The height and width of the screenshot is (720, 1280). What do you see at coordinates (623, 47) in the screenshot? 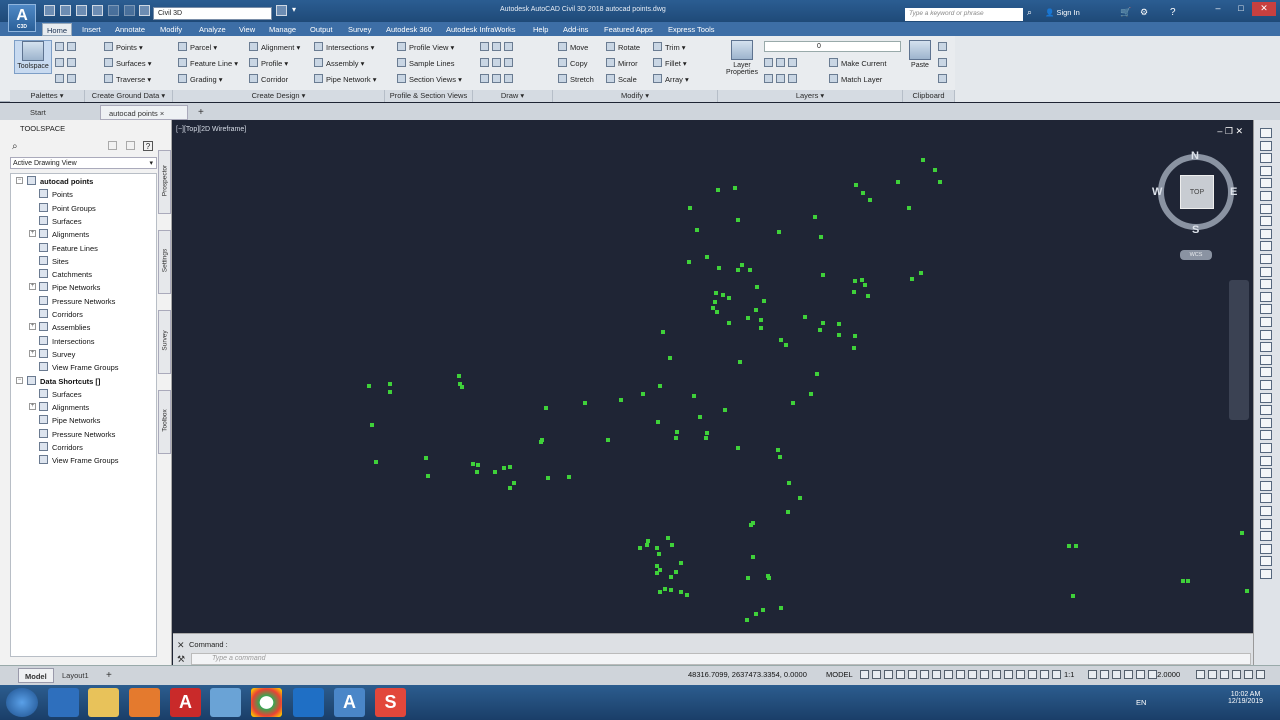
I see `rotate-button: Rotate` at bounding box center [623, 47].